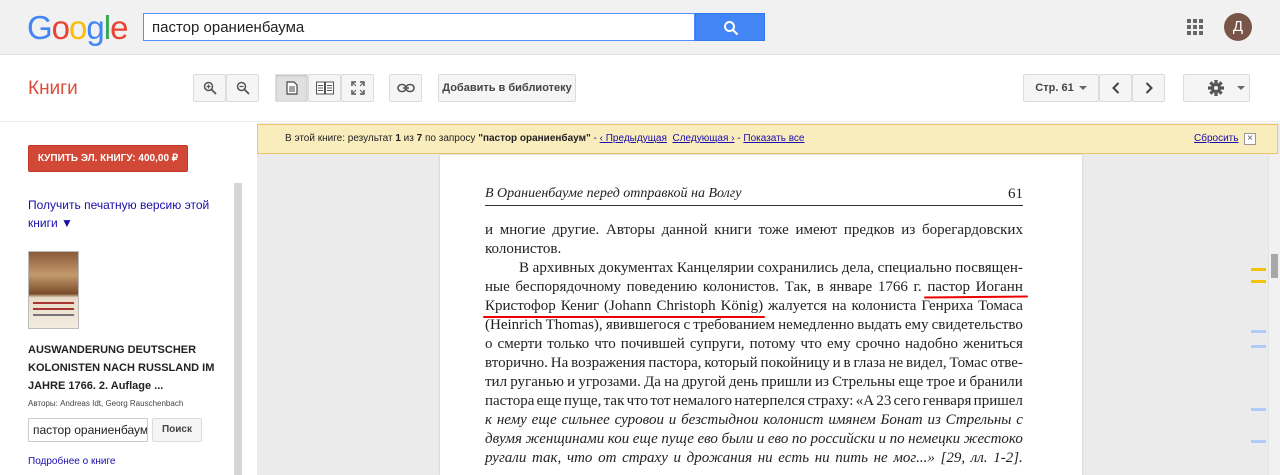 The image size is (1280, 475). What do you see at coordinates (340, 138) in the screenshot?
I see `results-prefix: В этой книге: результат` at bounding box center [340, 138].